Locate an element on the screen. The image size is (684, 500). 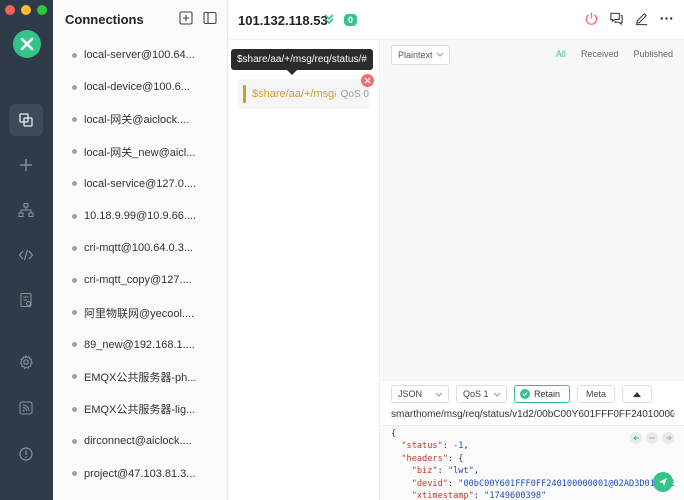
unsubscribe-button is located at coordinates (367, 80).